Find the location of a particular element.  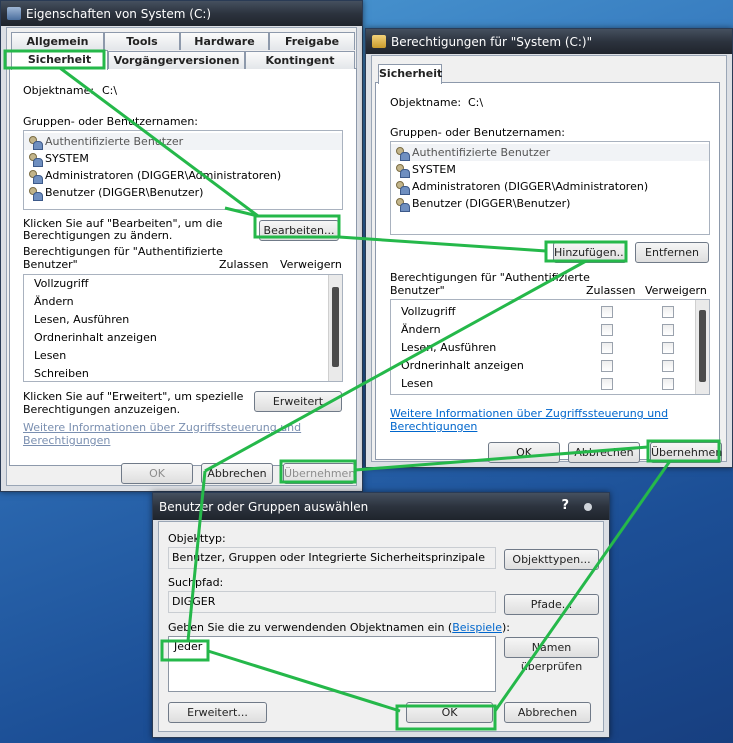

window-title: Berechtigungen für "System (C:)" is located at coordinates (492, 41).